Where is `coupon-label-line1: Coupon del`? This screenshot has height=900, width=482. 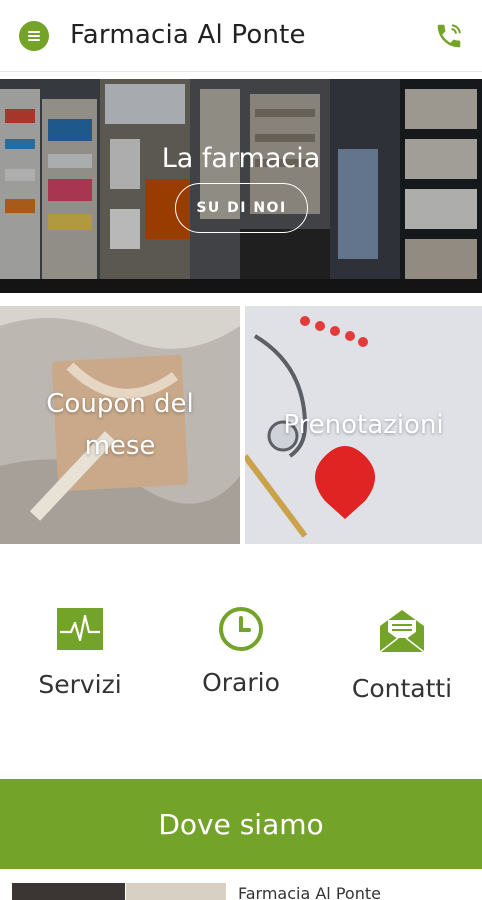 coupon-label-line1: Coupon del is located at coordinates (120, 404).